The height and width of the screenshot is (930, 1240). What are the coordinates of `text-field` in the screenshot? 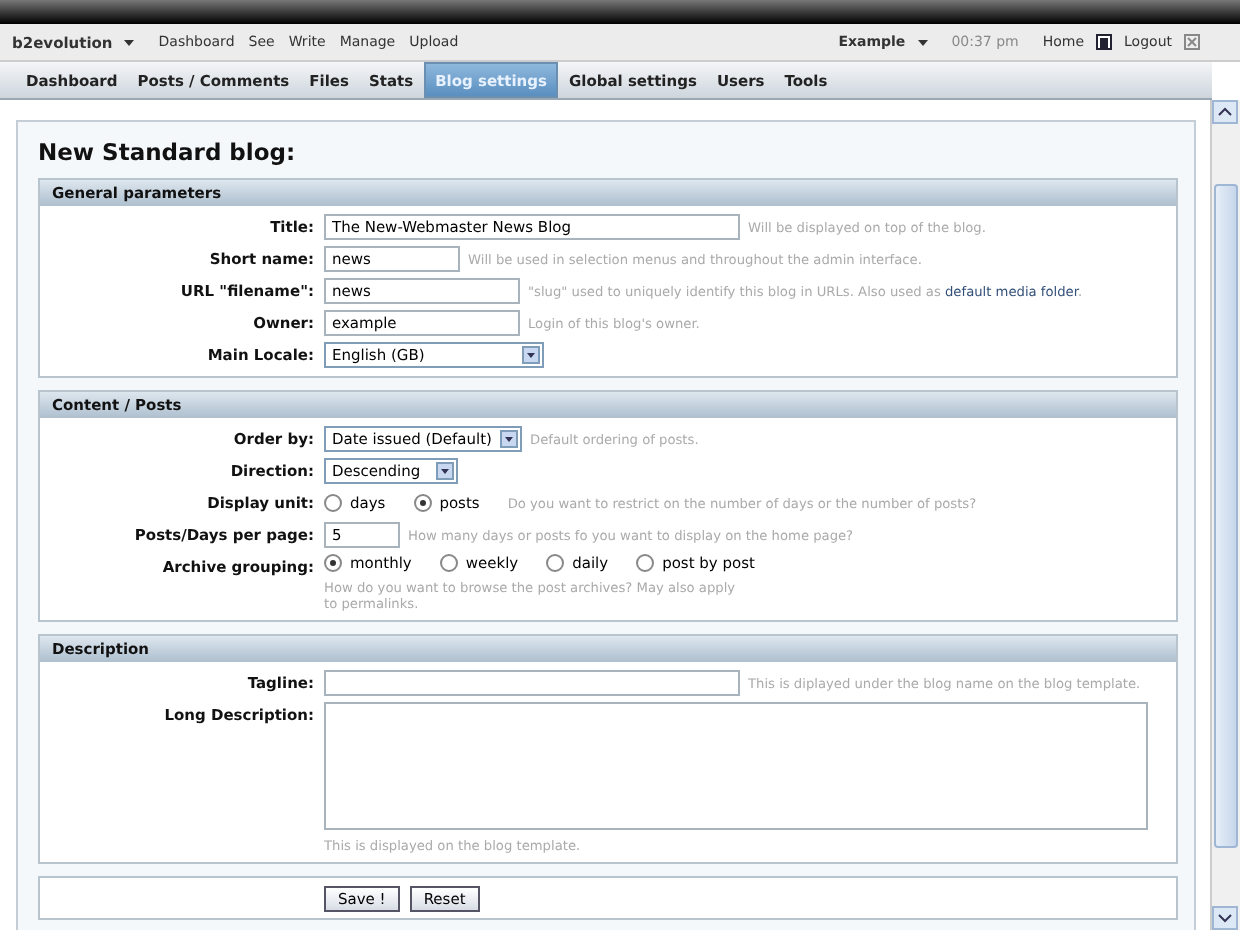 It's located at (532, 683).